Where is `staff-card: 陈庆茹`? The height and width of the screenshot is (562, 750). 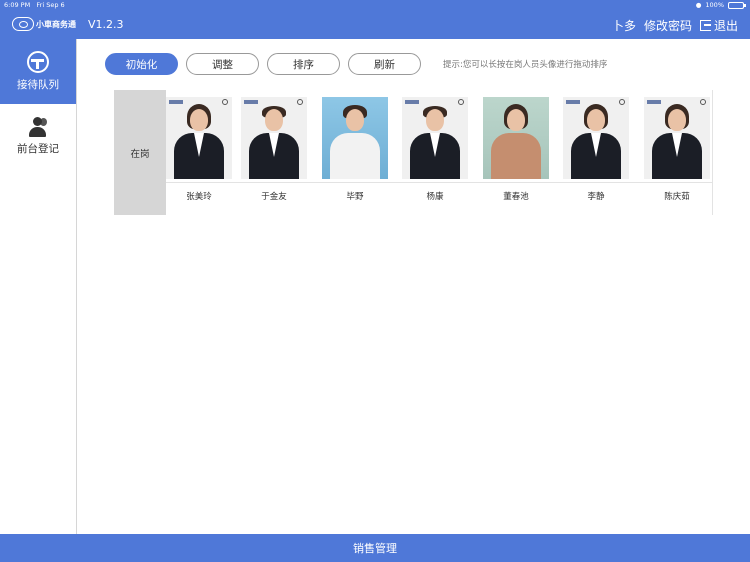 staff-card: 陈庆茹 is located at coordinates (678, 152).